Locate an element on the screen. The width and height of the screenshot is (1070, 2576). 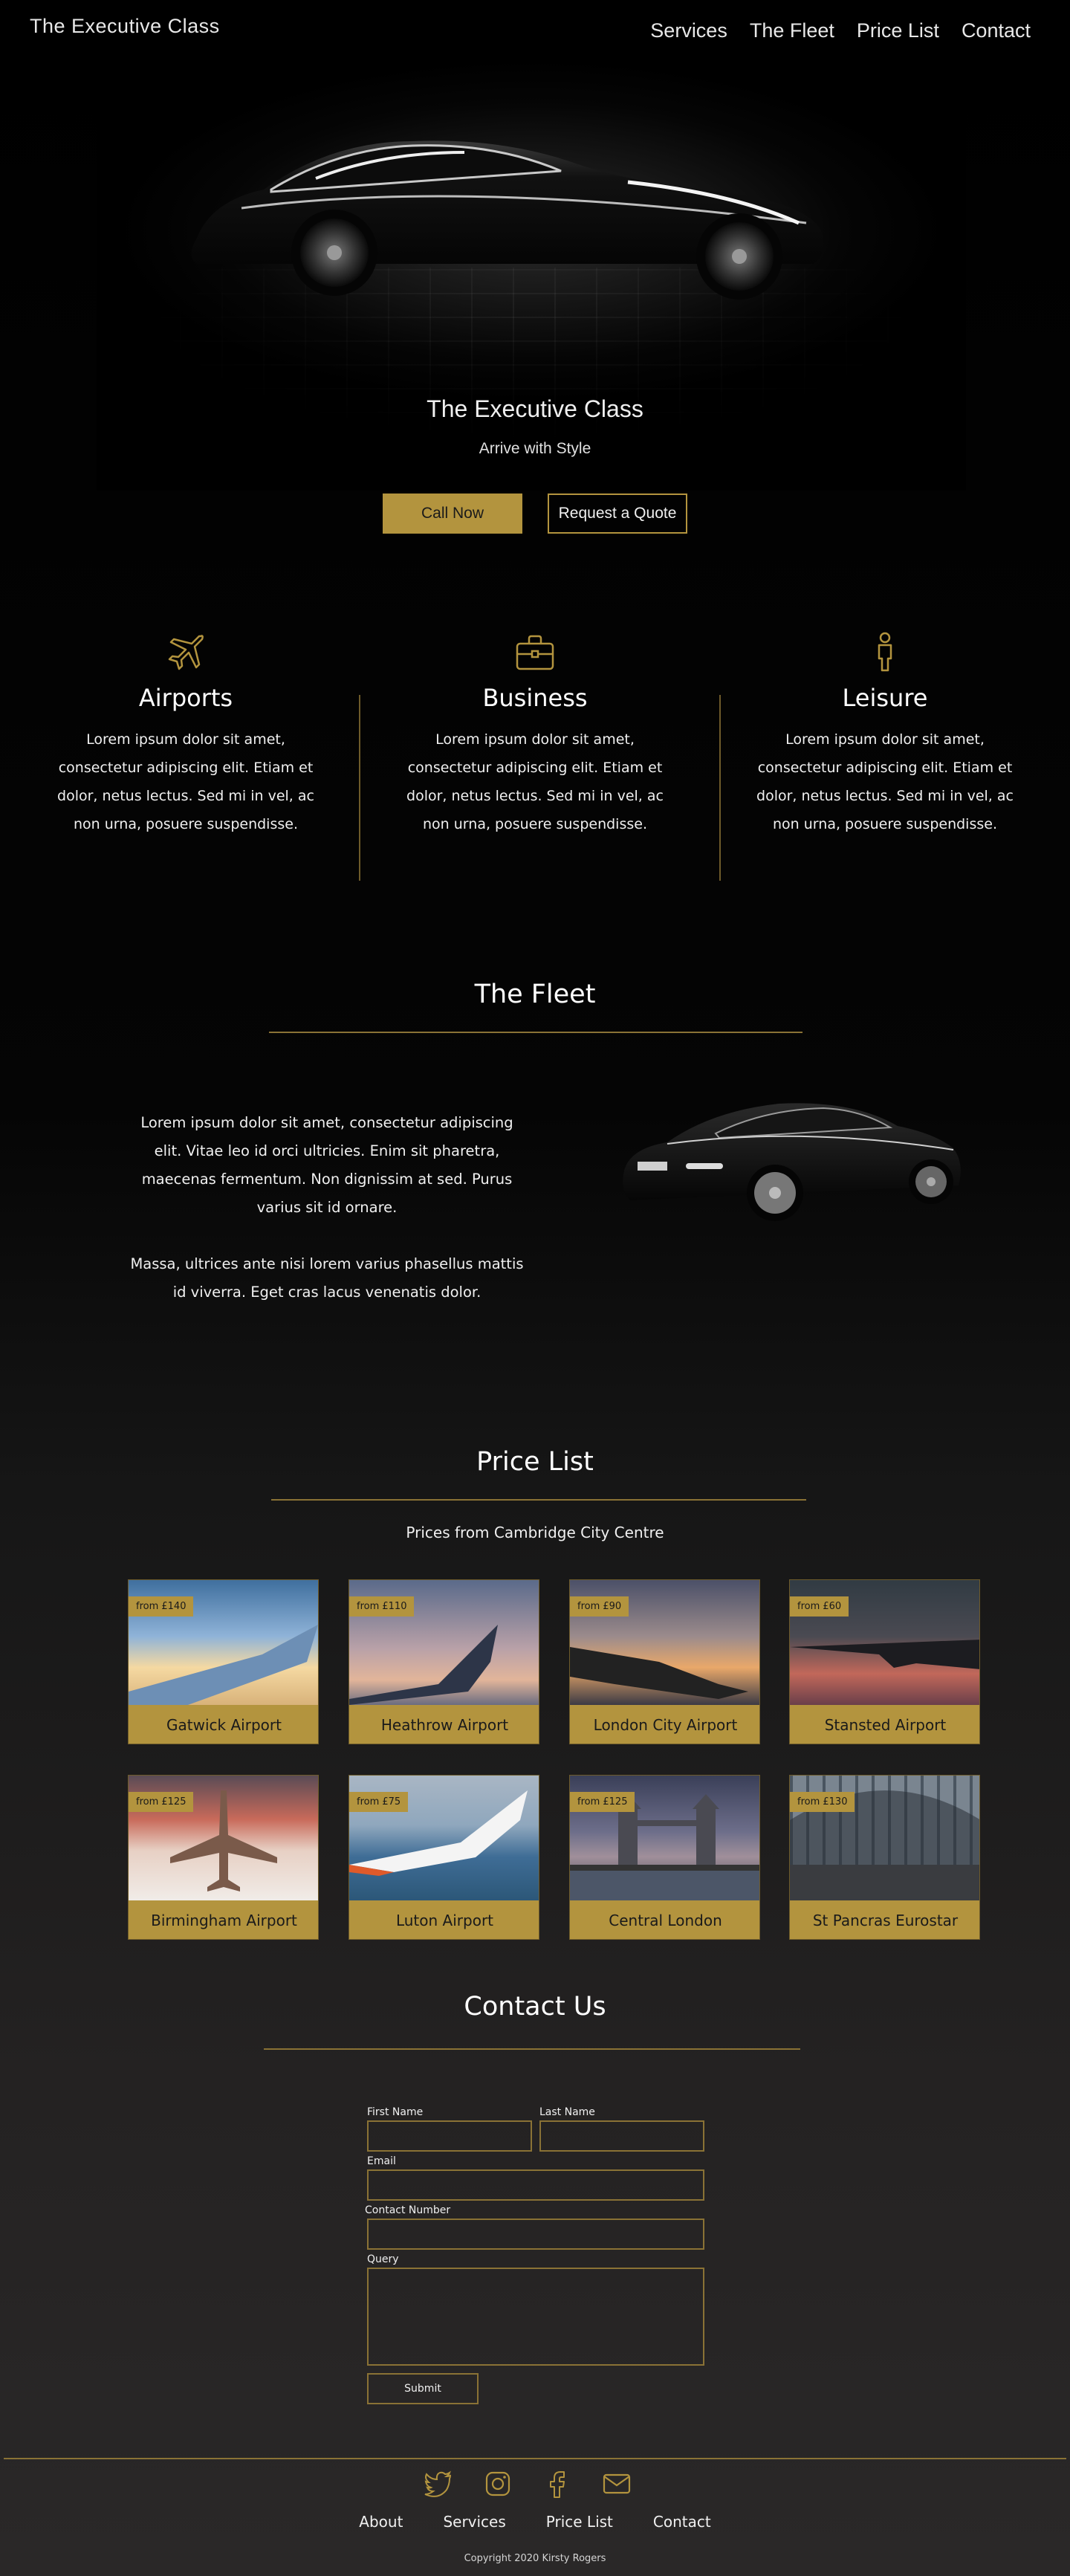
price-list-subtitle: Prices from Cambridge City Centre is located at coordinates (535, 1532).